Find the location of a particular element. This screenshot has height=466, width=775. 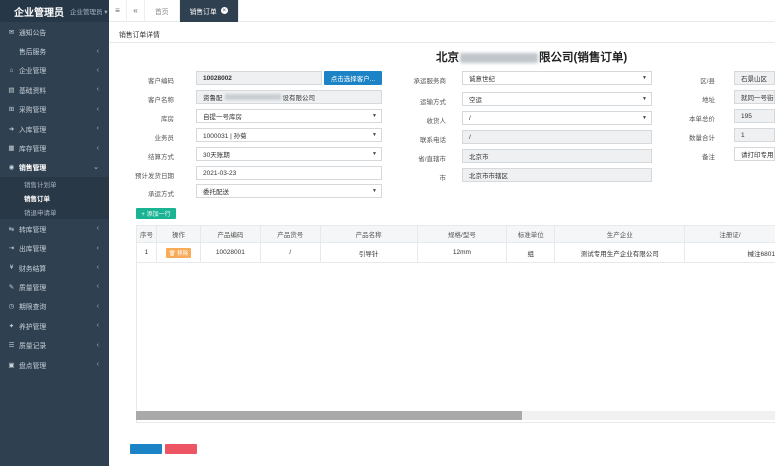

address-label: 地址 is located at coordinates (708, 100).